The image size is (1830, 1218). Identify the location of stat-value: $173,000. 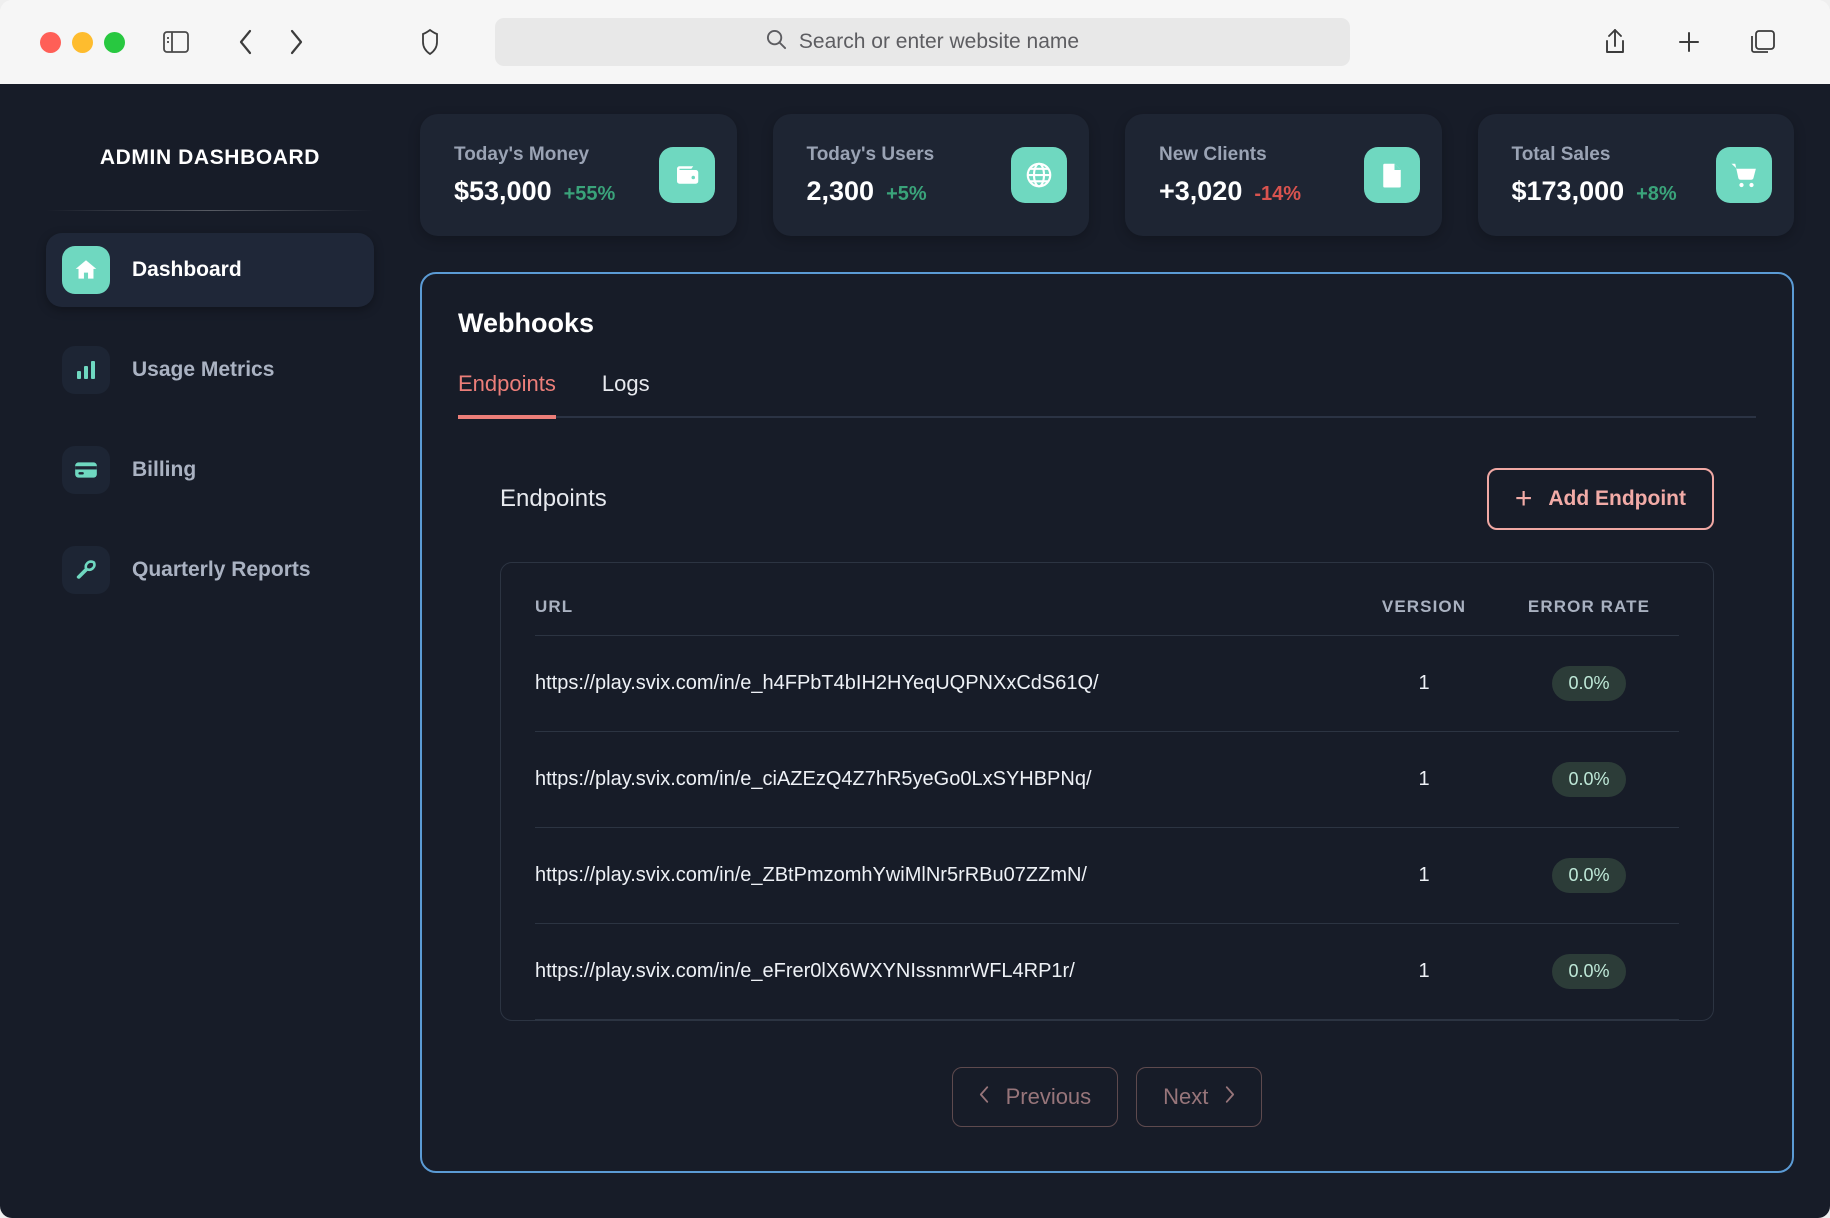
(1568, 190).